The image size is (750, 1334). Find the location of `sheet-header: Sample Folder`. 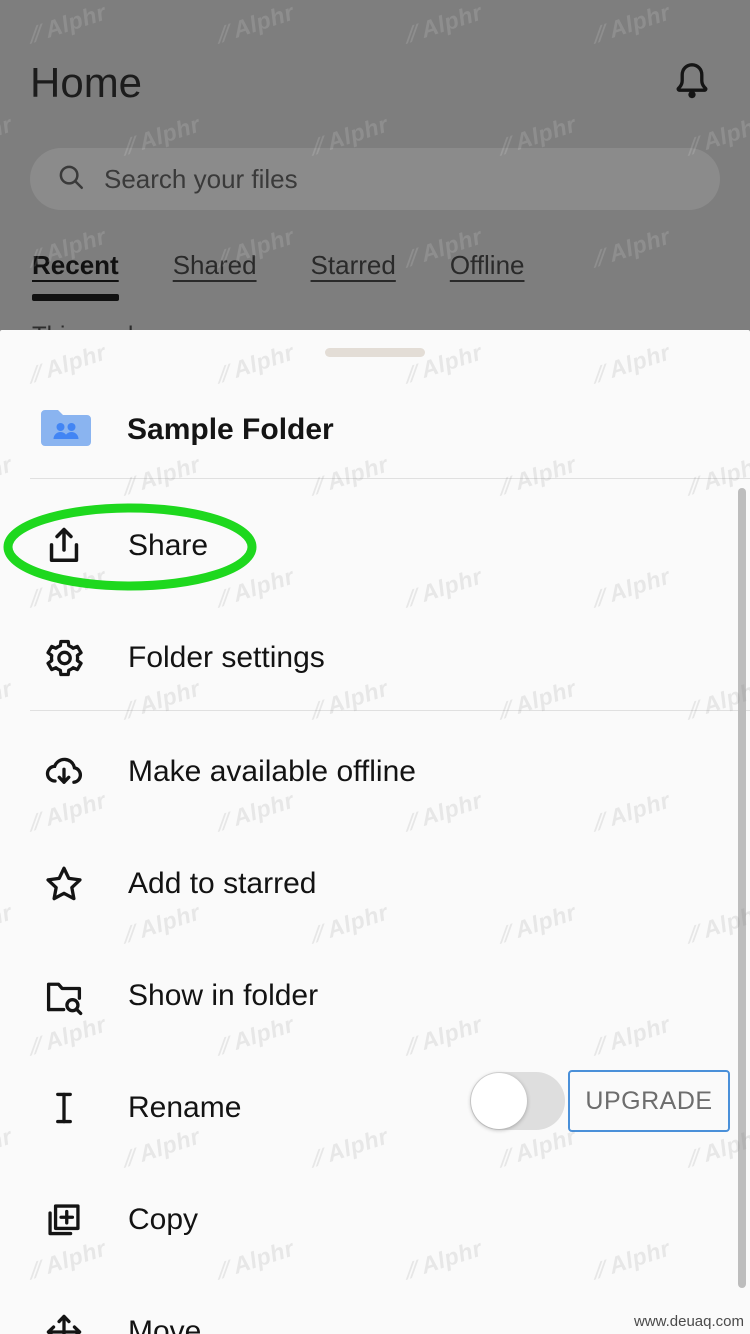

sheet-header: Sample Folder is located at coordinates (375, 430).